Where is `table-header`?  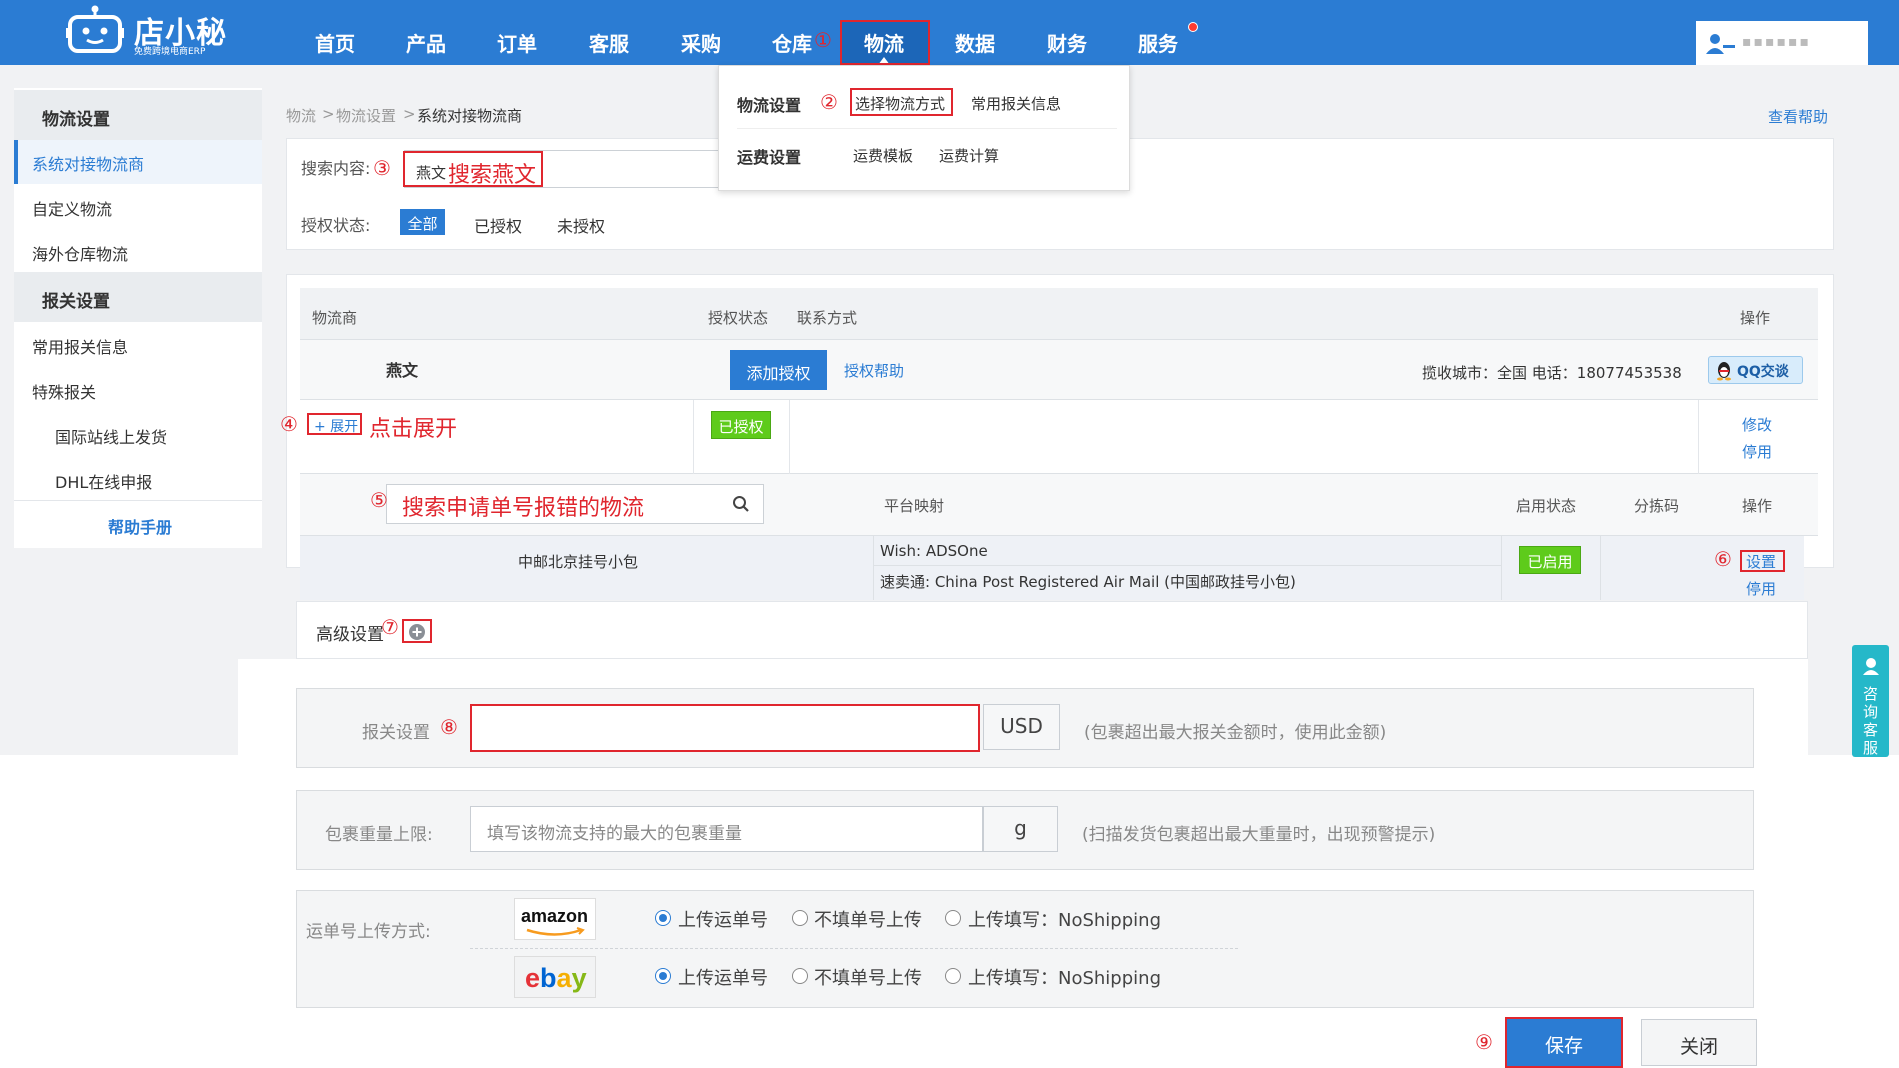 table-header is located at coordinates (1059, 314).